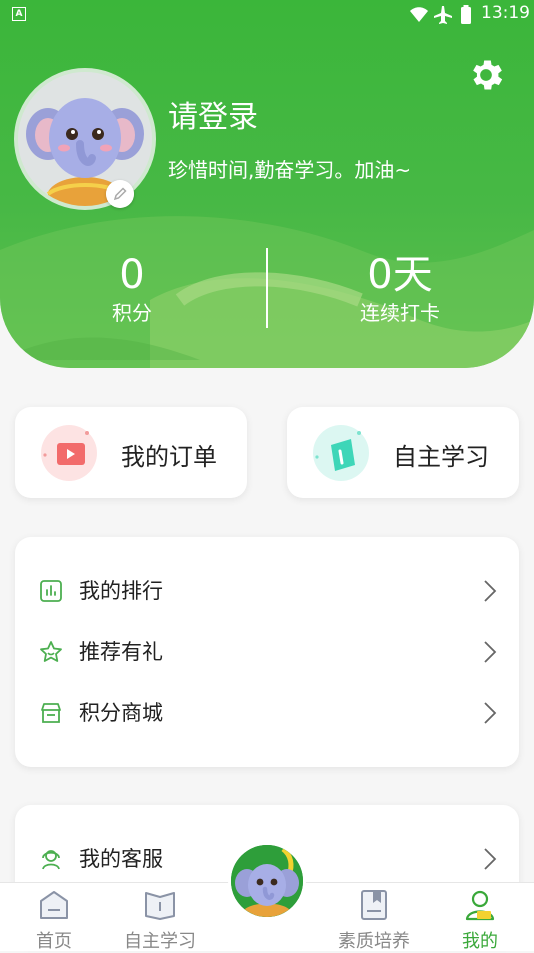  I want to click on menu-item-label: 积分商城, so click(121, 713).